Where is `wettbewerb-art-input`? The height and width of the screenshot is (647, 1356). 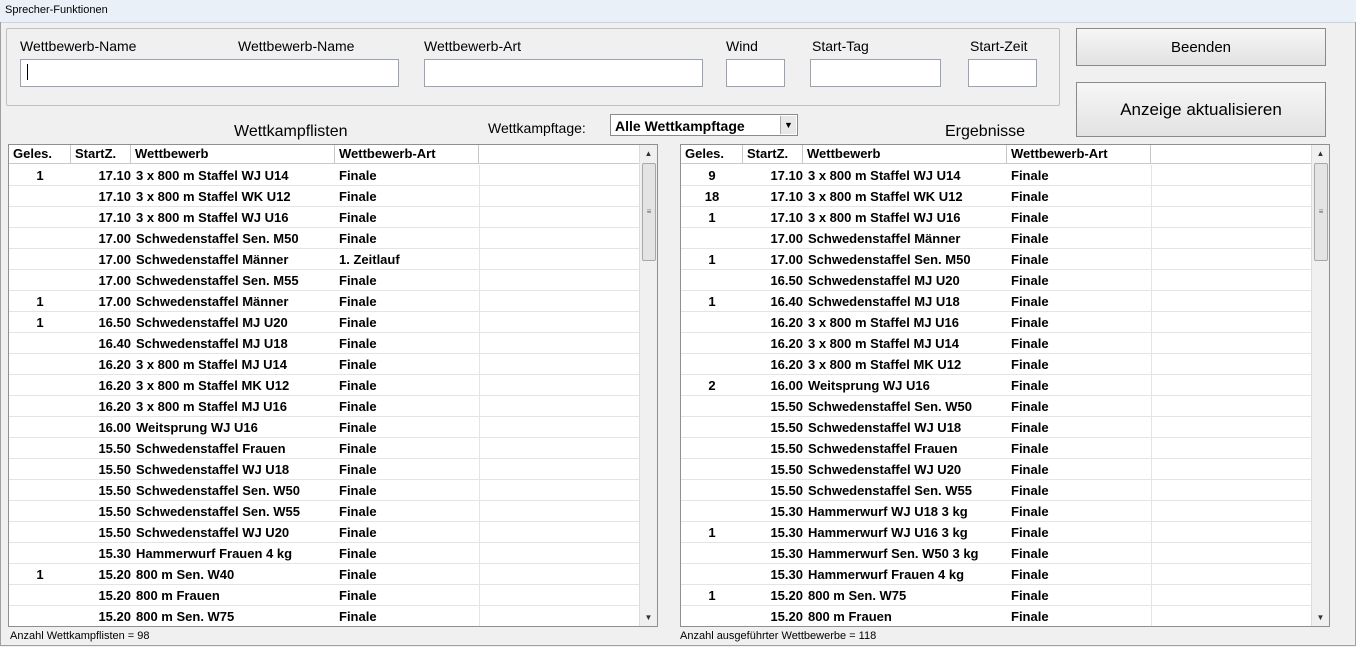 wettbewerb-art-input is located at coordinates (563, 73).